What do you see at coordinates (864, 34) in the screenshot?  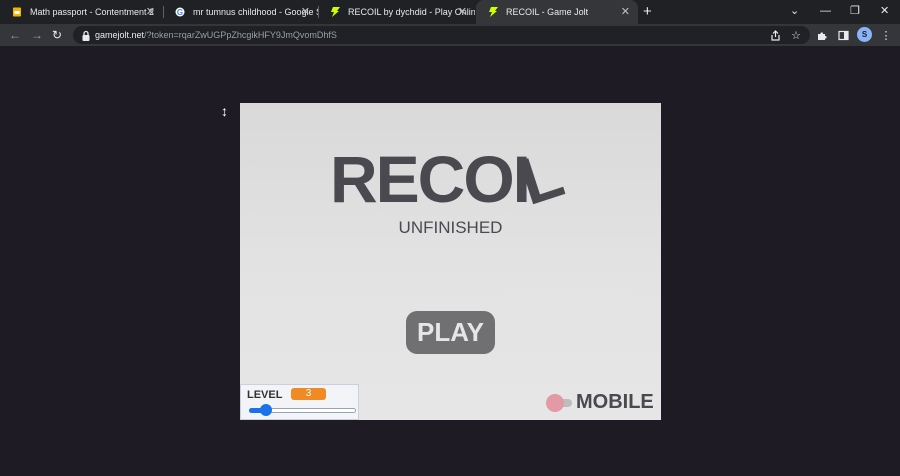 I see `profile-avatar: S` at bounding box center [864, 34].